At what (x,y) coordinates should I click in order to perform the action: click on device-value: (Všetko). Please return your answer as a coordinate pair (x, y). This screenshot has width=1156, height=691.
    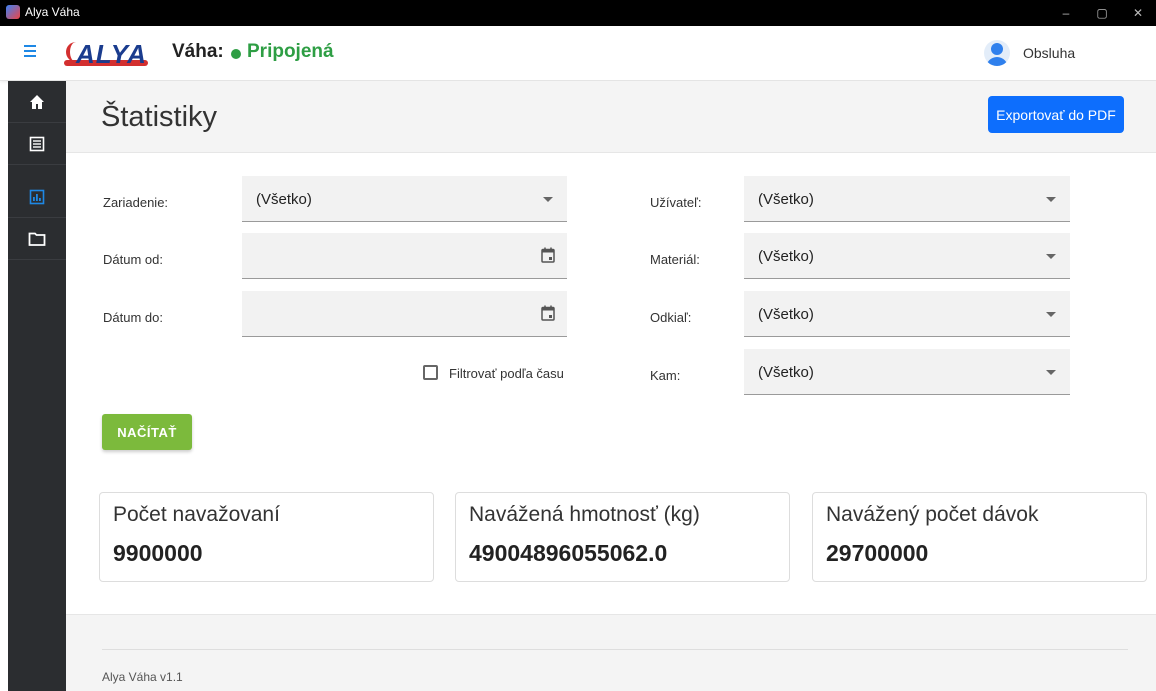
    Looking at the image, I should click on (284, 199).